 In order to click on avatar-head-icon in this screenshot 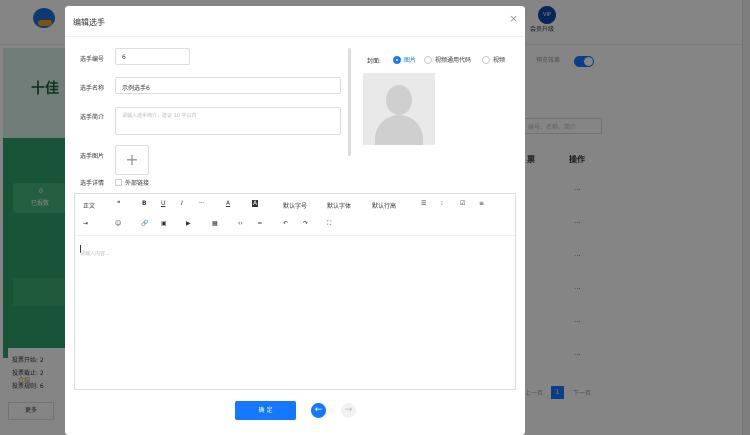, I will do `click(399, 100)`.